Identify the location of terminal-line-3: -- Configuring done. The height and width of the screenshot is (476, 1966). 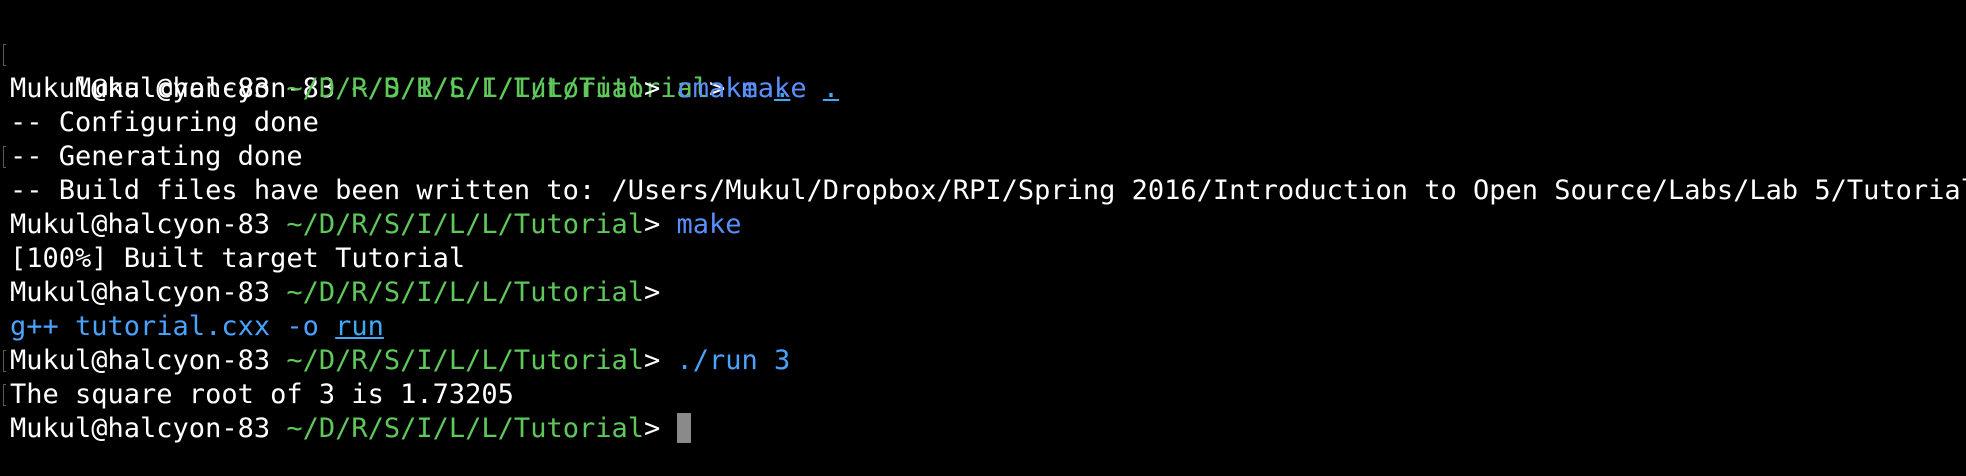
(983, 123).